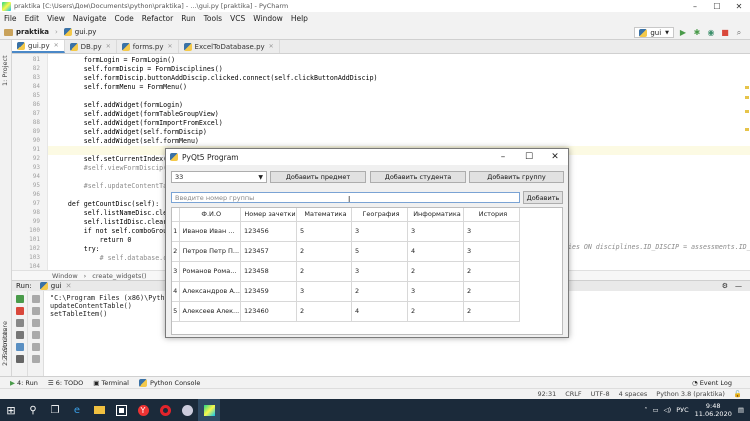 The width and height of the screenshot is (750, 421). What do you see at coordinates (682, 410) in the screenshot?
I see `language-indicator: РУС` at bounding box center [682, 410].